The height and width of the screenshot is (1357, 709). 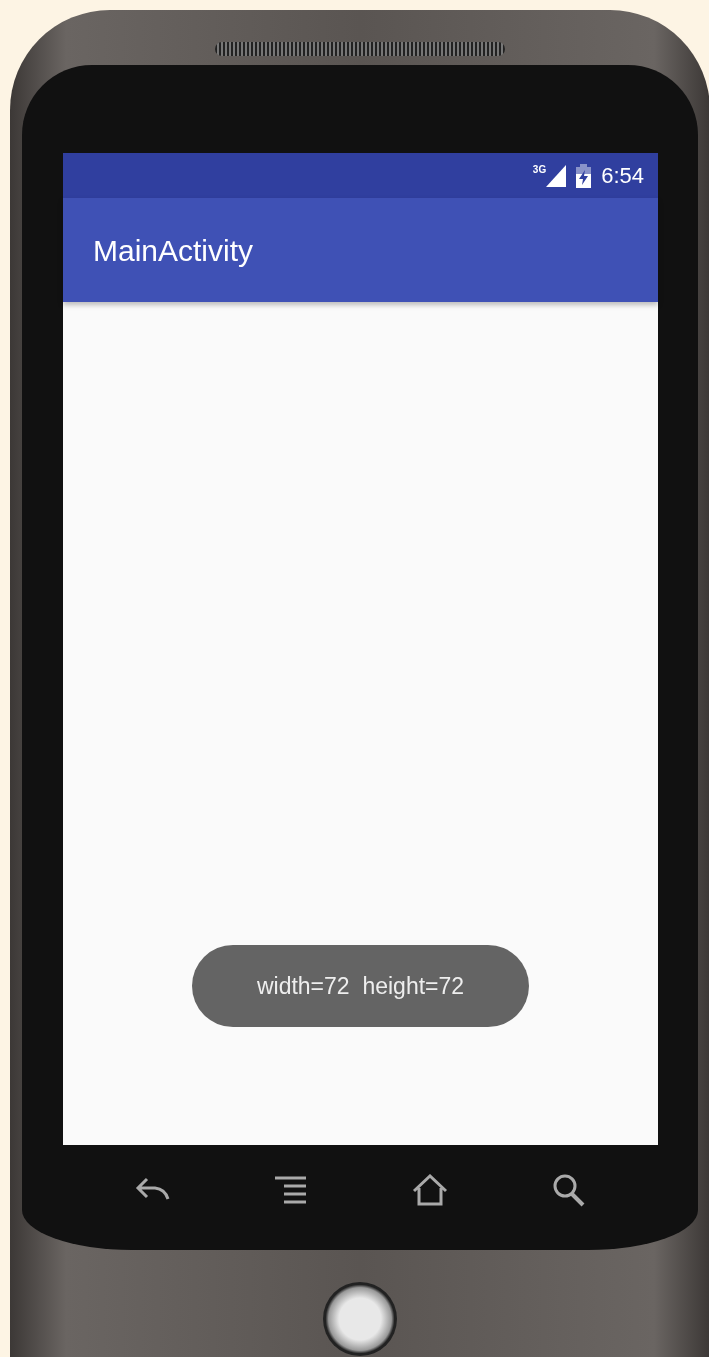 I want to click on menu-icon, so click(x=291, y=1190).